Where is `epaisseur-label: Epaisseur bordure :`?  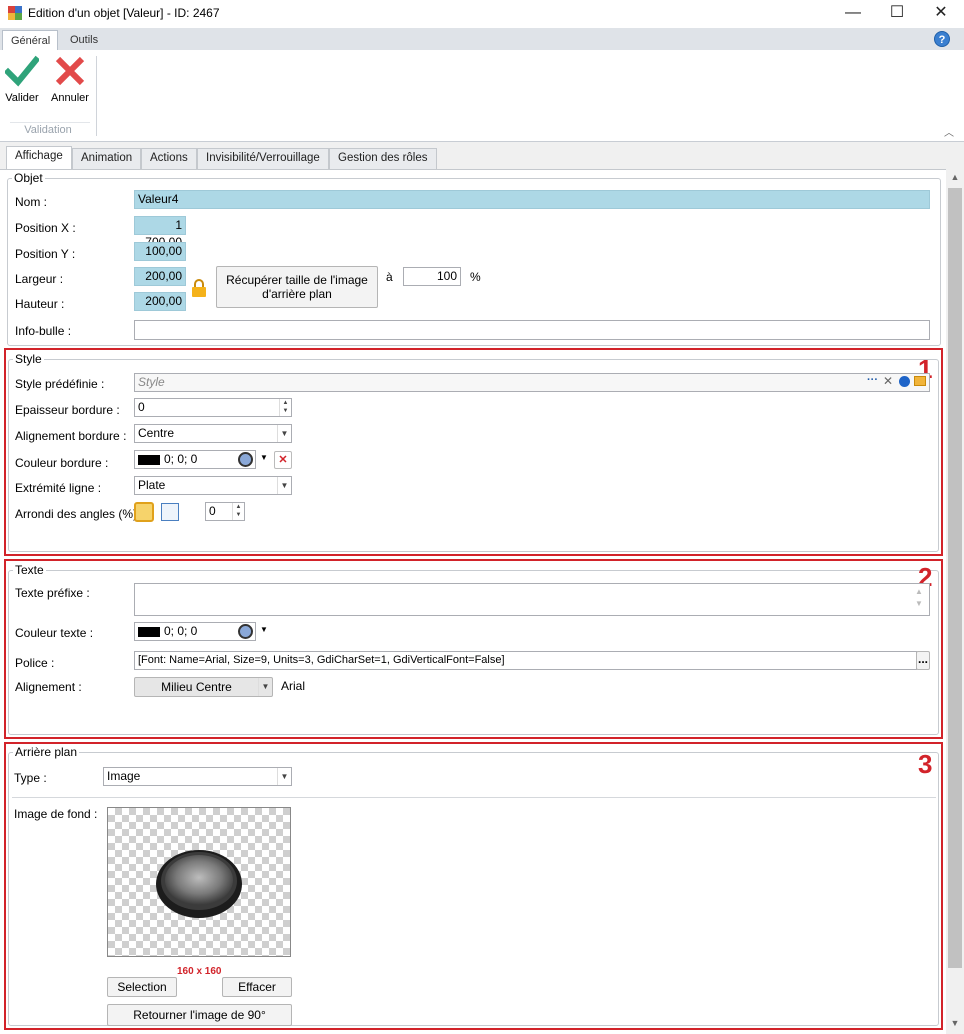 epaisseur-label: Epaisseur bordure : is located at coordinates (67, 410).